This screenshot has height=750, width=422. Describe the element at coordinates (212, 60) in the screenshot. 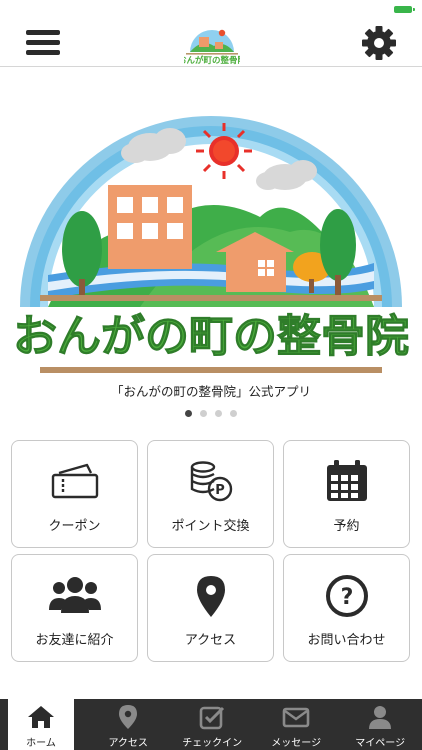

I see `svg-text: おんが町の整骨院` at that location.